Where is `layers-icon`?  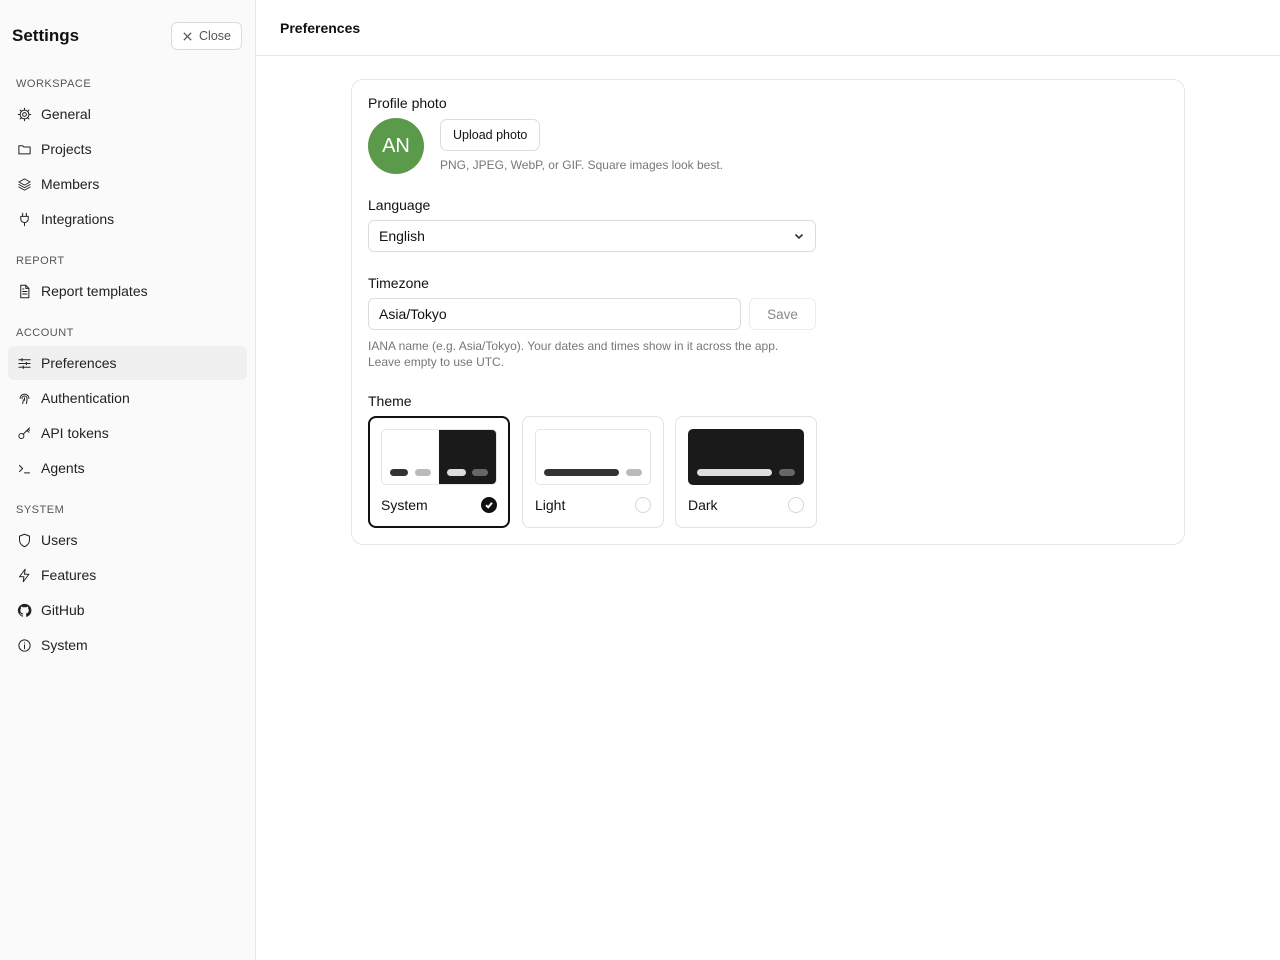 layers-icon is located at coordinates (24, 184).